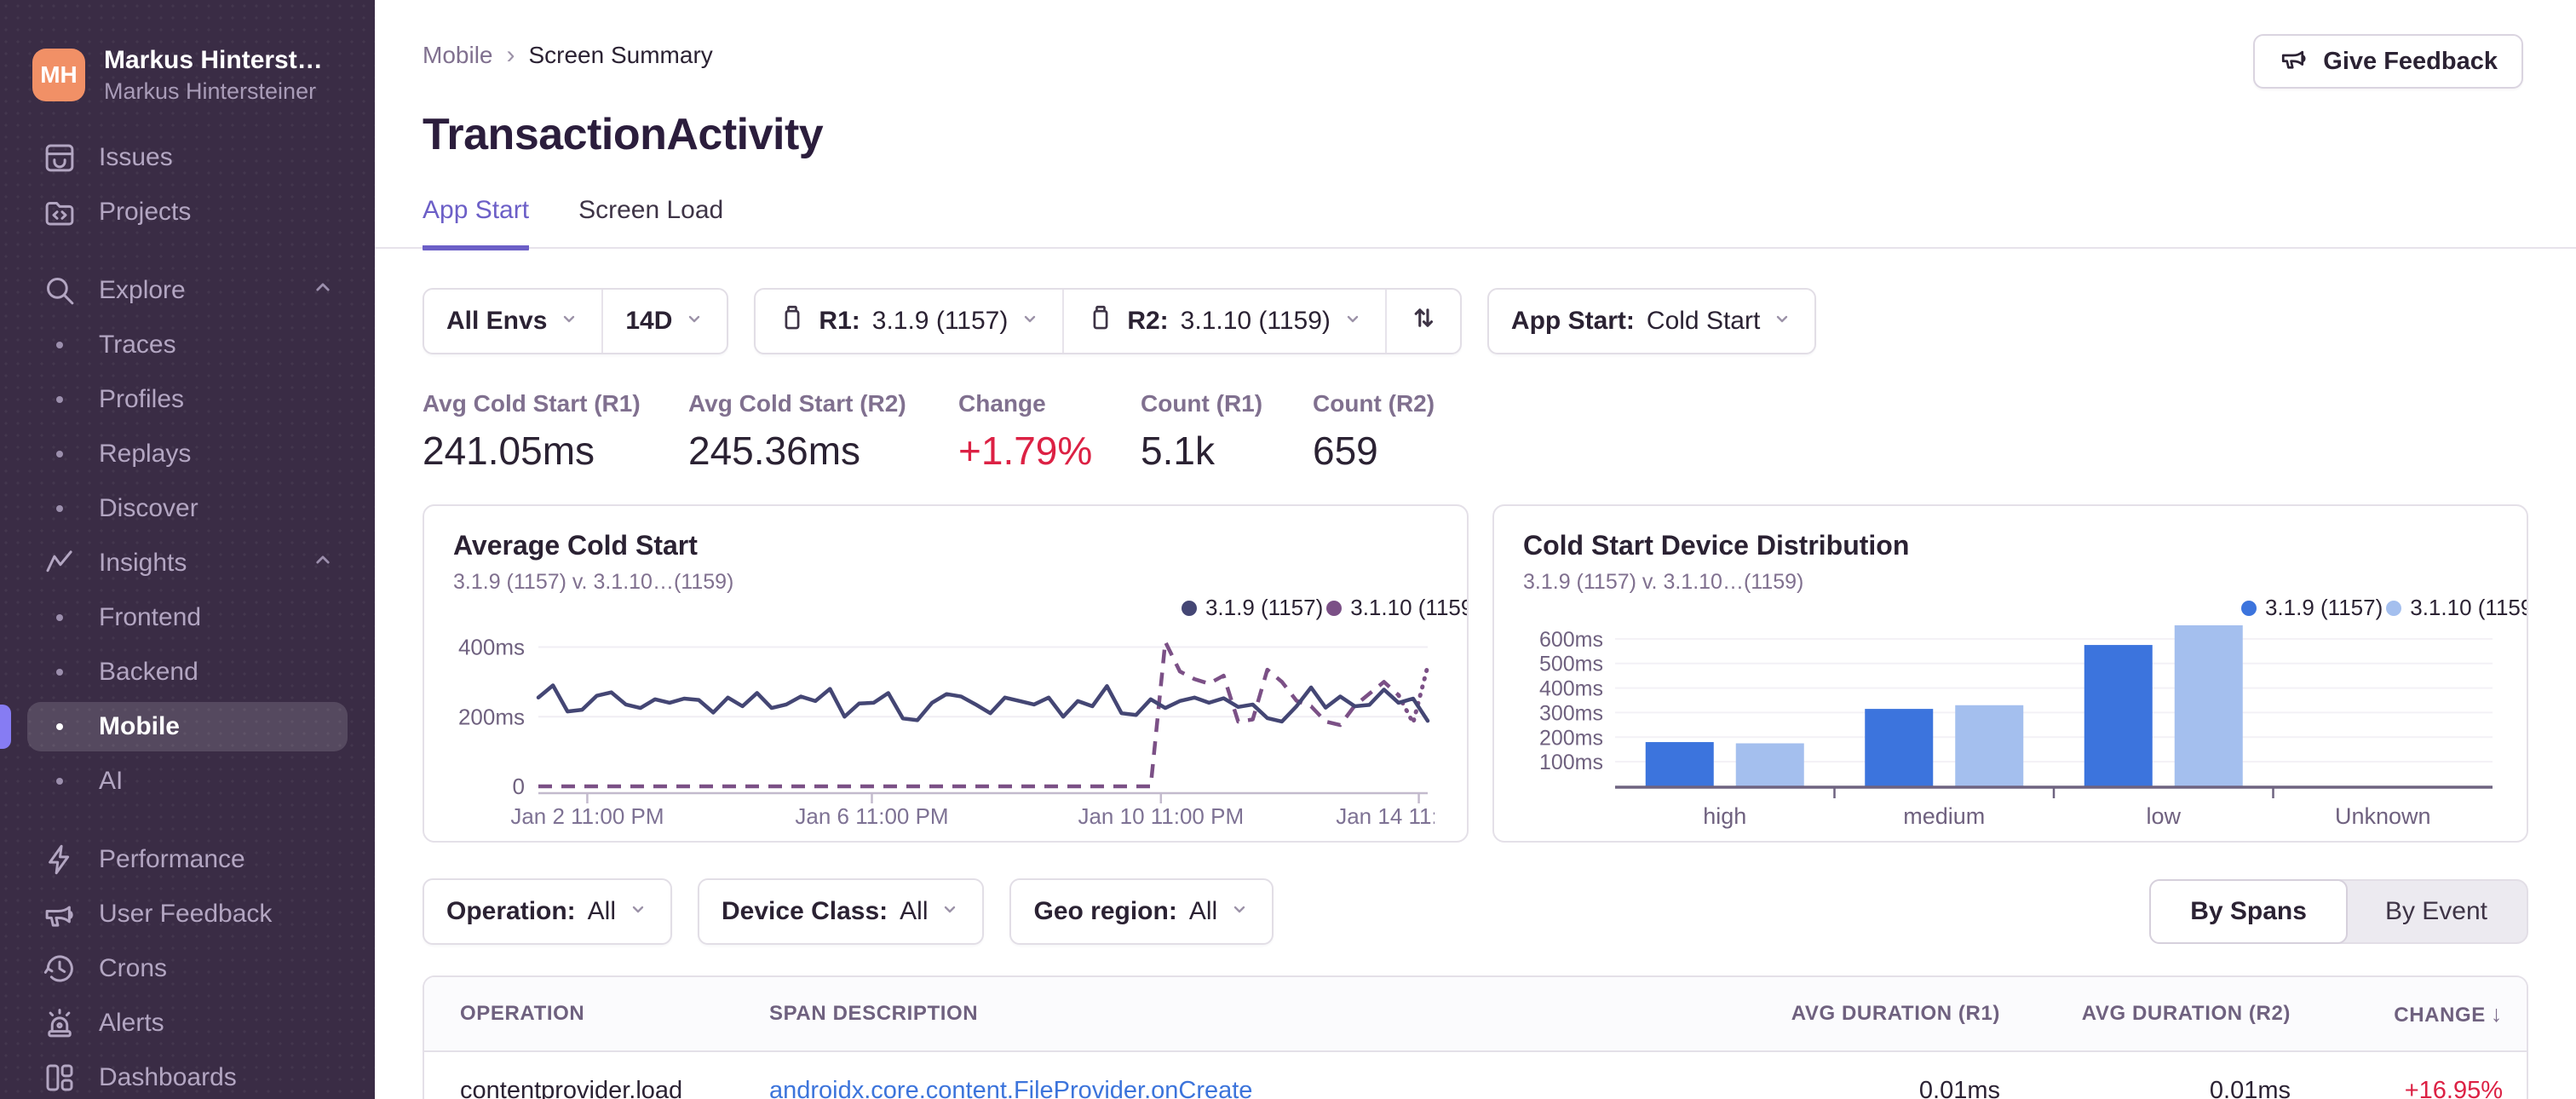  I want to click on sidebar-item-frontend: Frontend, so click(188, 617).